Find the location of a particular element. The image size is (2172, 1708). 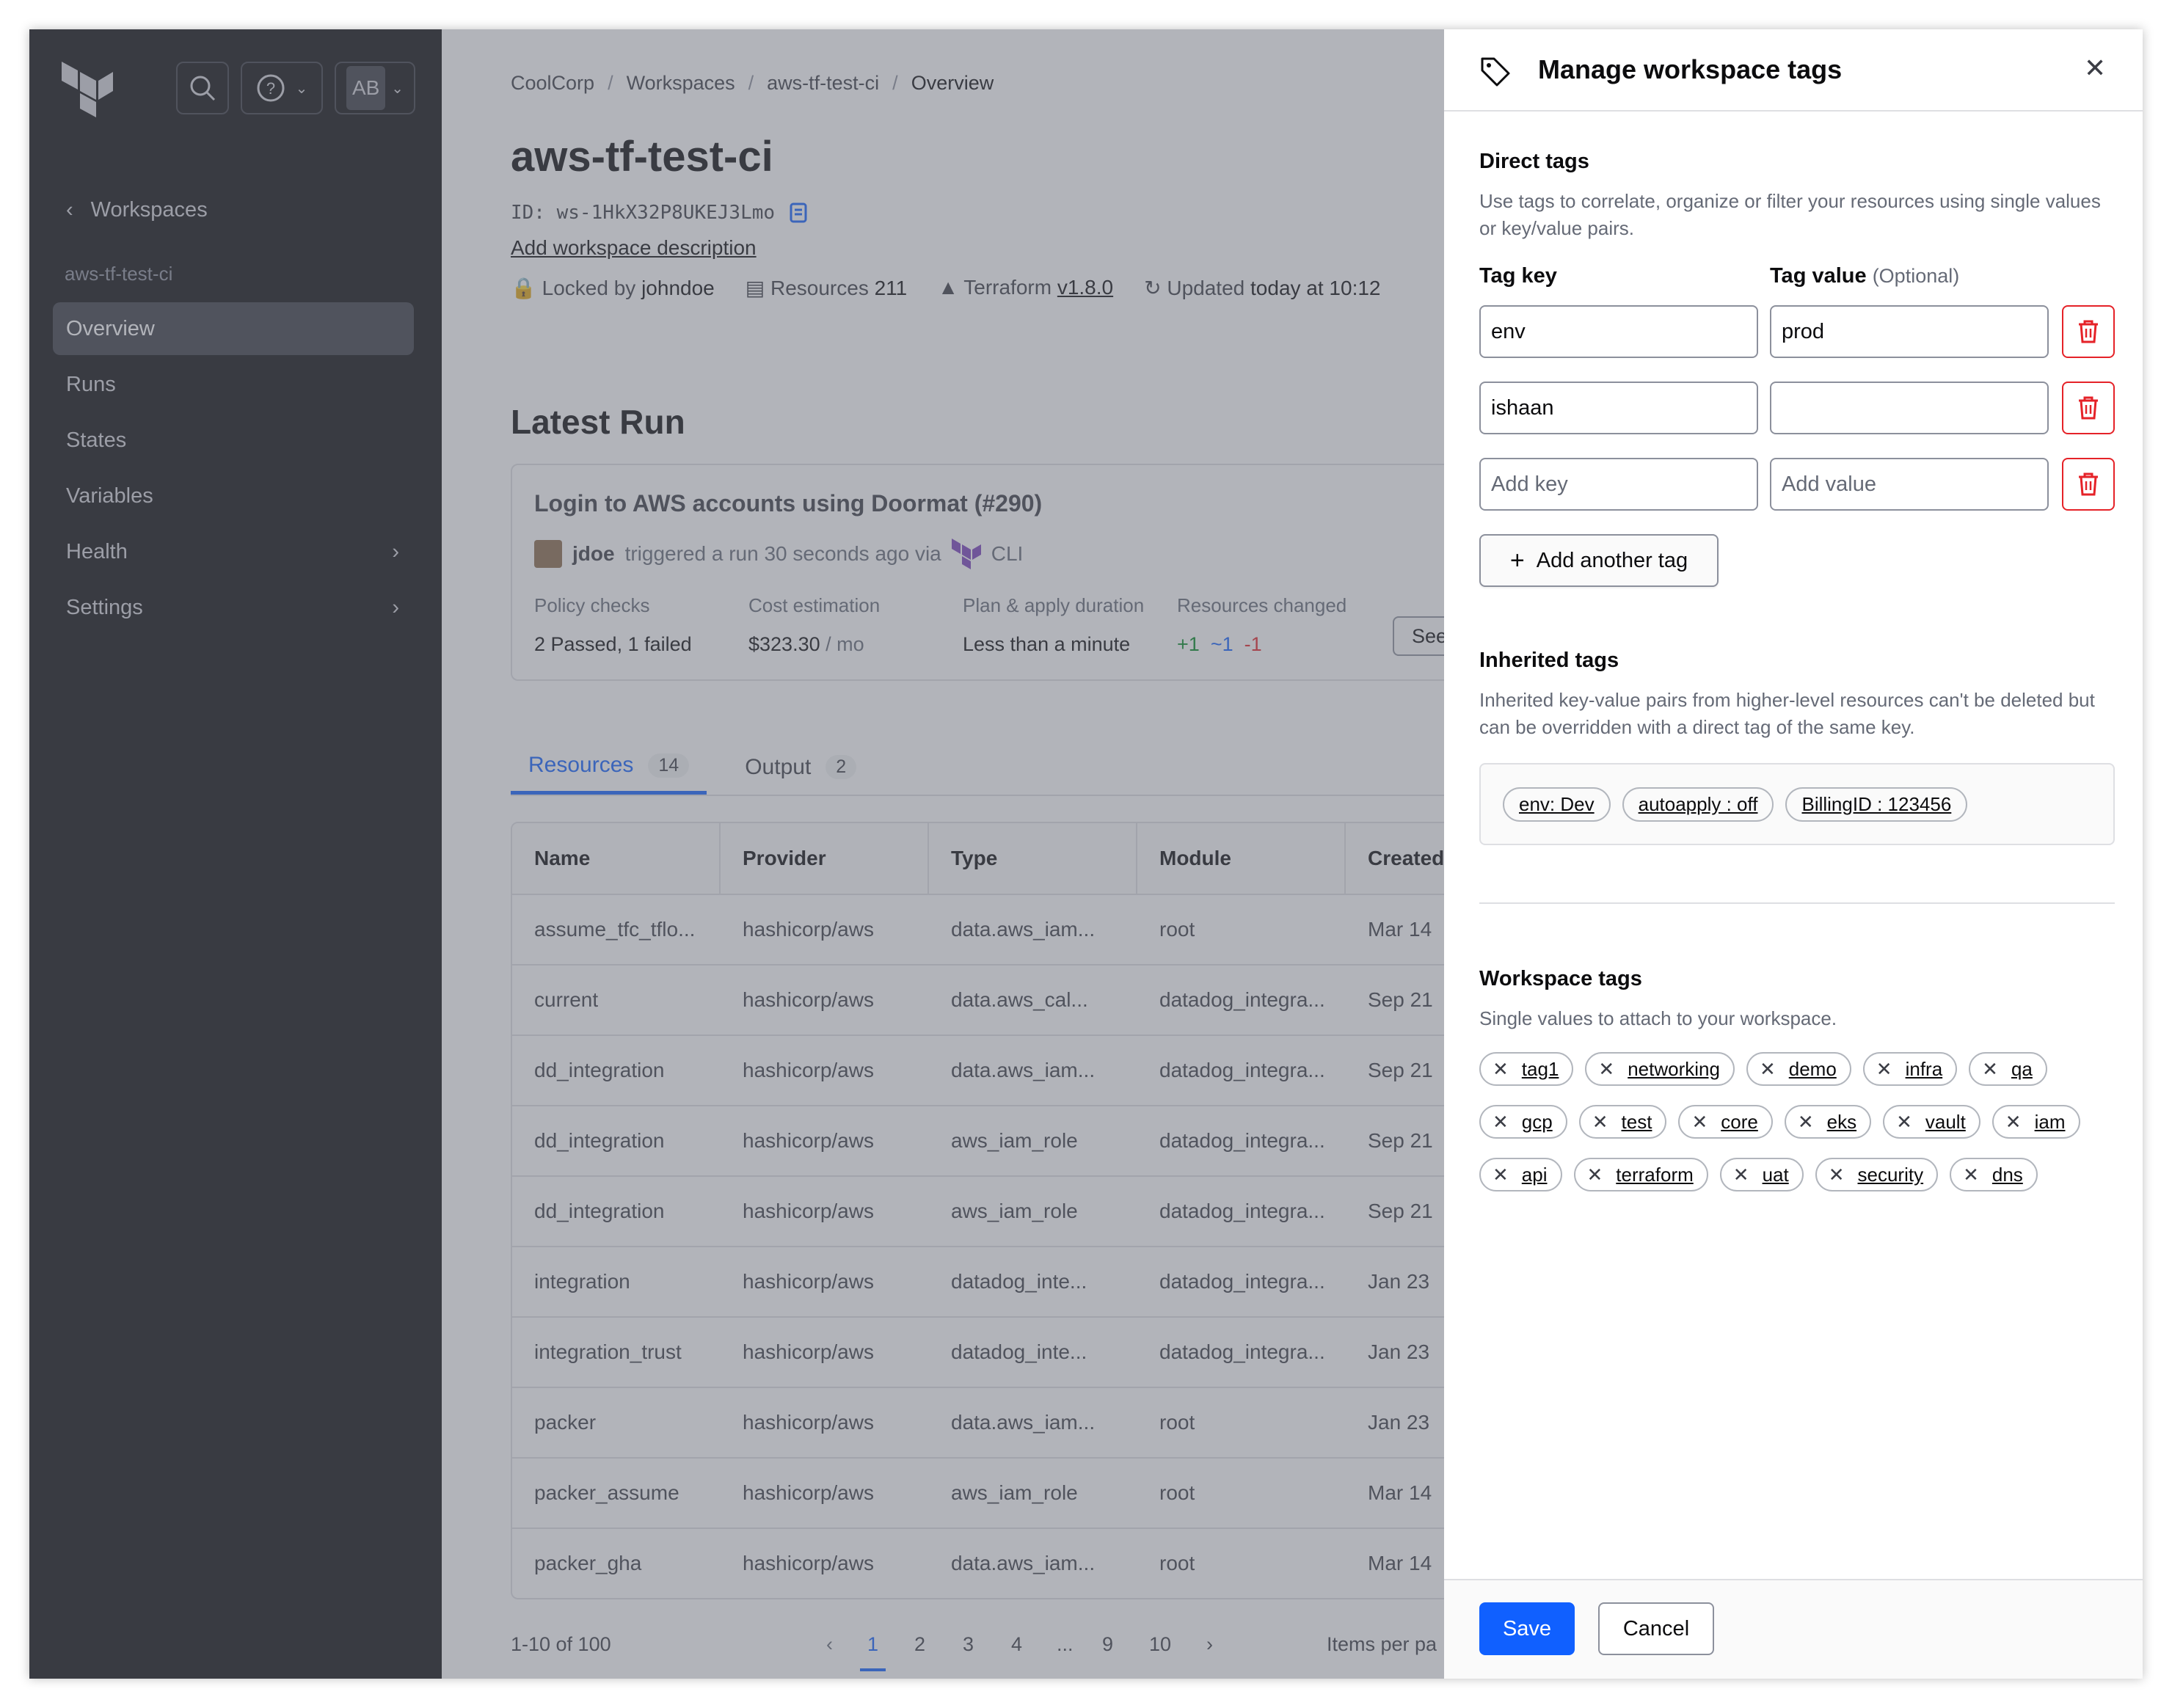

workspace-tag: ✕ gcp is located at coordinates (1523, 1122).